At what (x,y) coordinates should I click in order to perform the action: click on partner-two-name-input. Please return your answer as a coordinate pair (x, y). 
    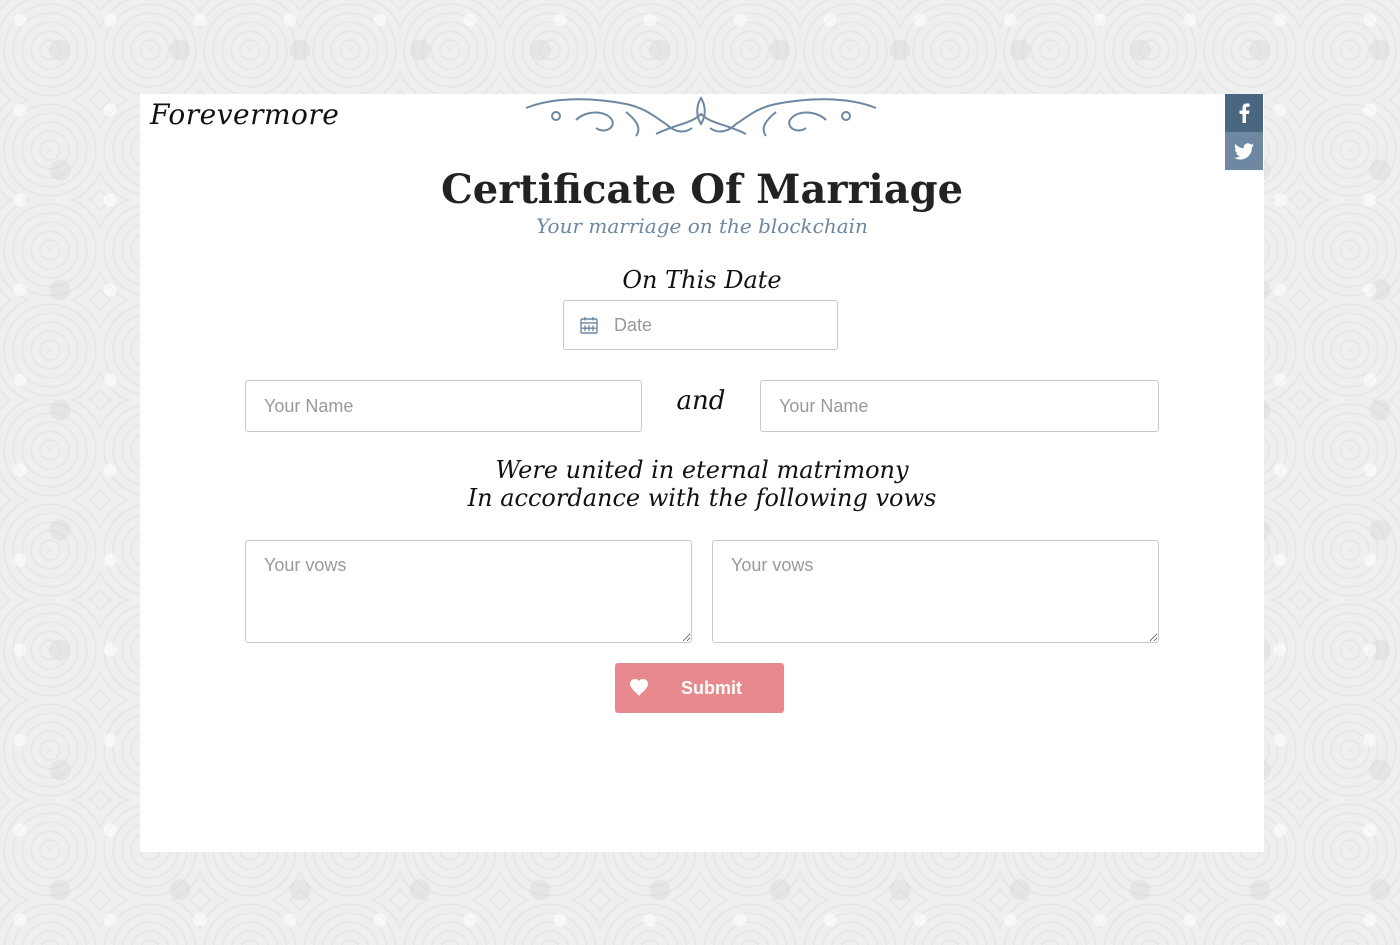
    Looking at the image, I should click on (959, 406).